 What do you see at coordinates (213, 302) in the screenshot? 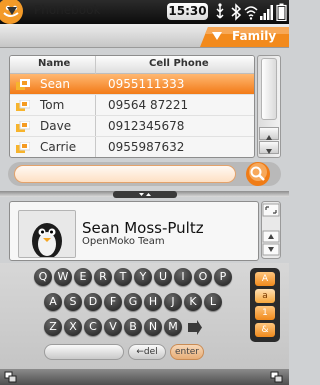
I see `key: L` at bounding box center [213, 302].